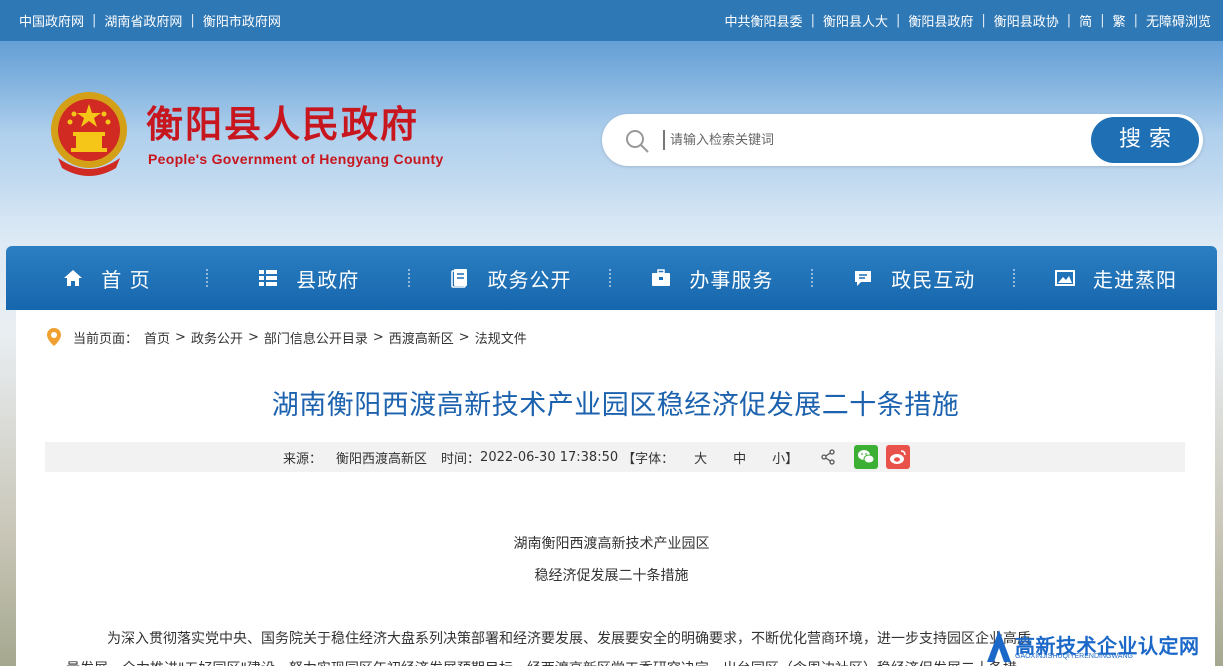 This screenshot has width=1223, height=666. I want to click on nav-home: 首 页, so click(107, 278).